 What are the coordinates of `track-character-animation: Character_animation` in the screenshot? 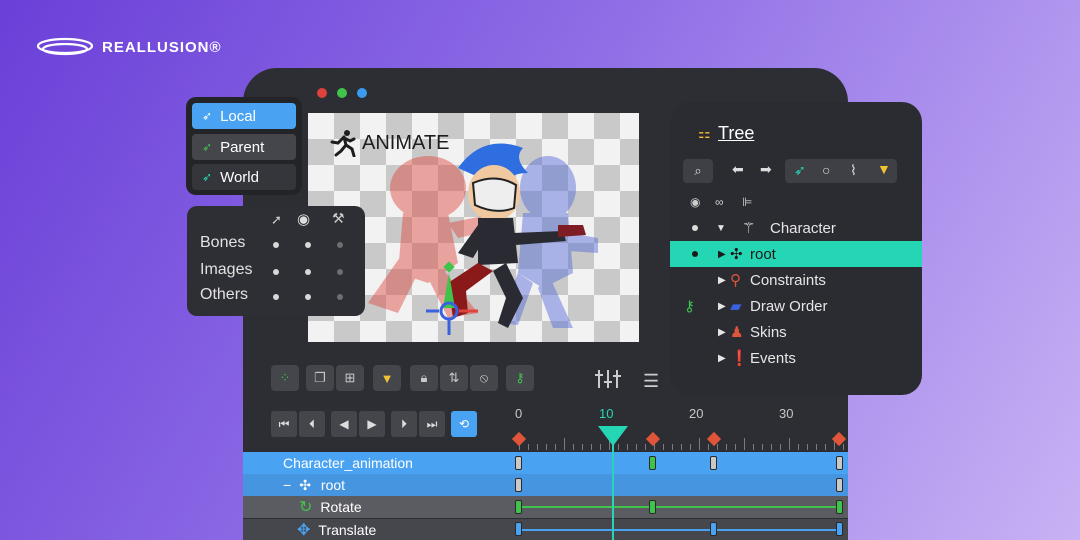 It's located at (545, 463).